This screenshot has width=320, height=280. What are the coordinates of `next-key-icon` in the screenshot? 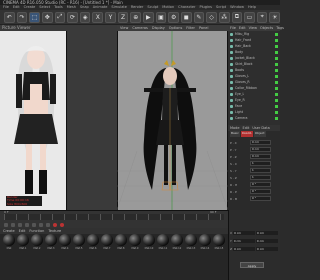 It's located at (41, 225).